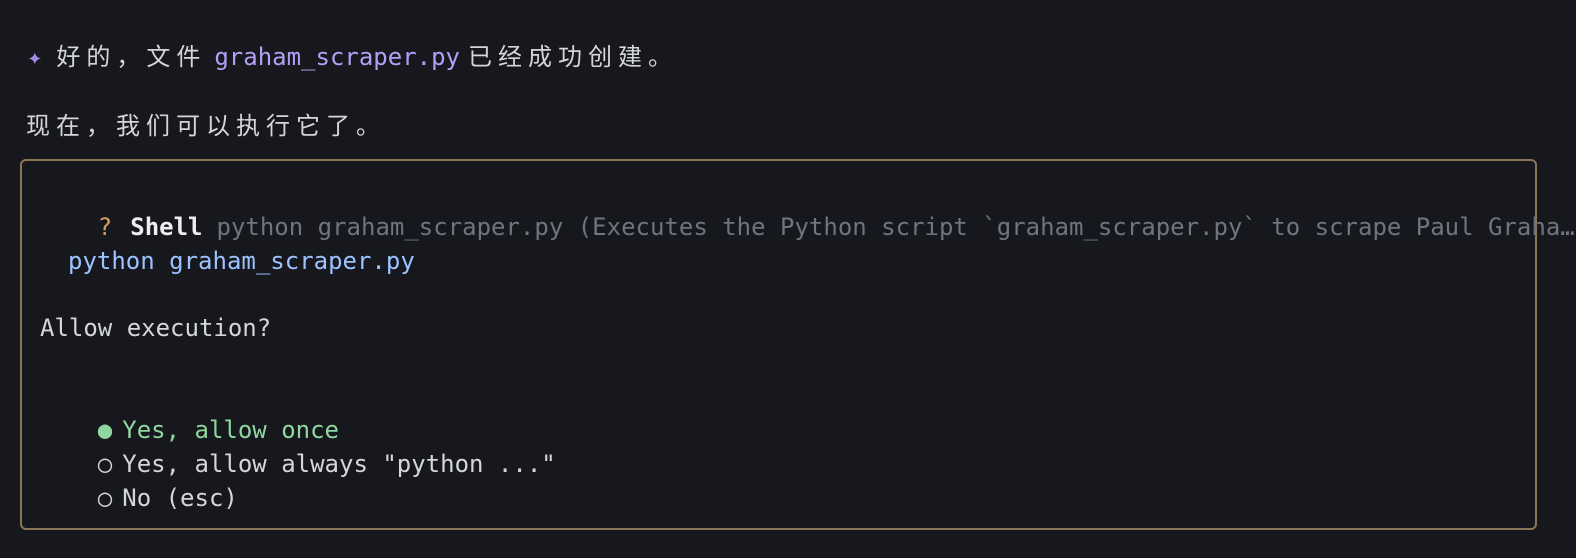  I want to click on filename-highlight: graham_scraper.py, so click(337, 57).